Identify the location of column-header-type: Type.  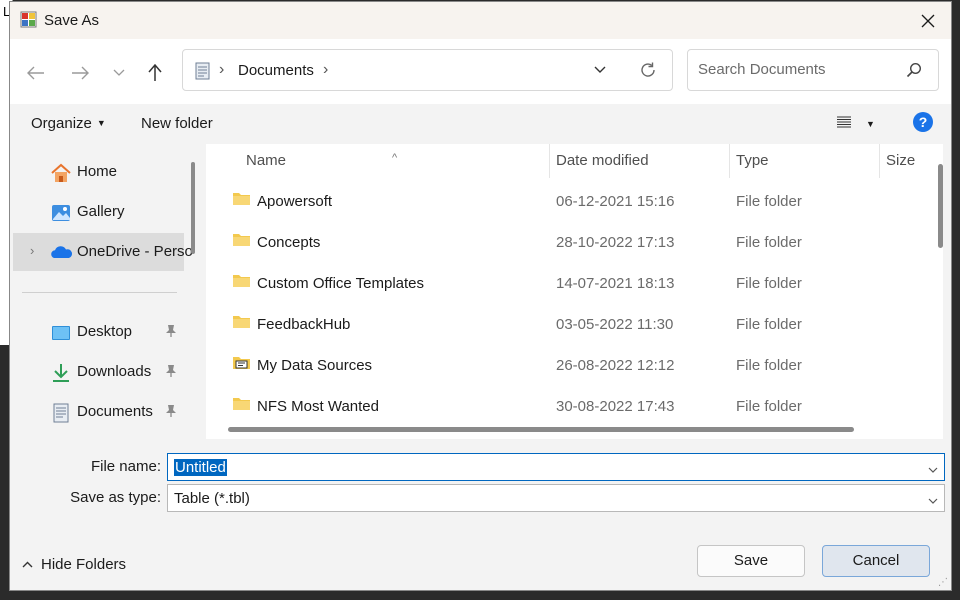
(805, 161).